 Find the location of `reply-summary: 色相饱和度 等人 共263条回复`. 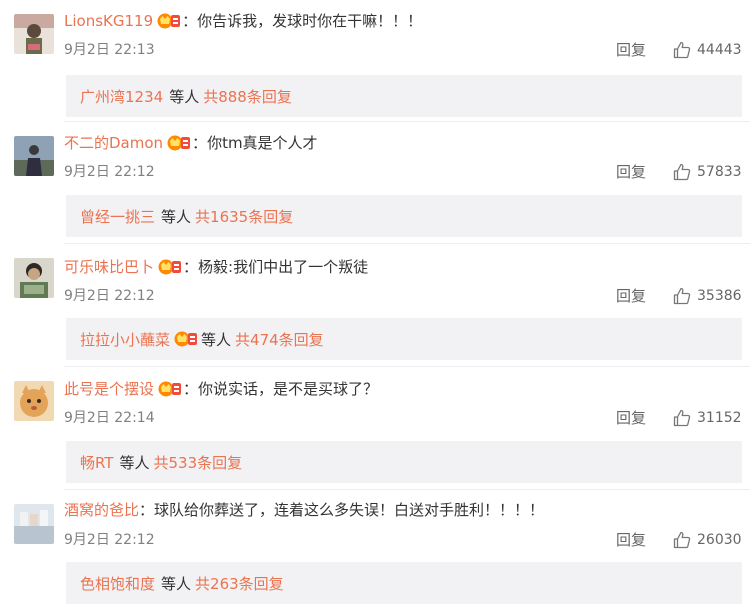

reply-summary: 色相饱和度 等人 共263条回复 is located at coordinates (404, 583).